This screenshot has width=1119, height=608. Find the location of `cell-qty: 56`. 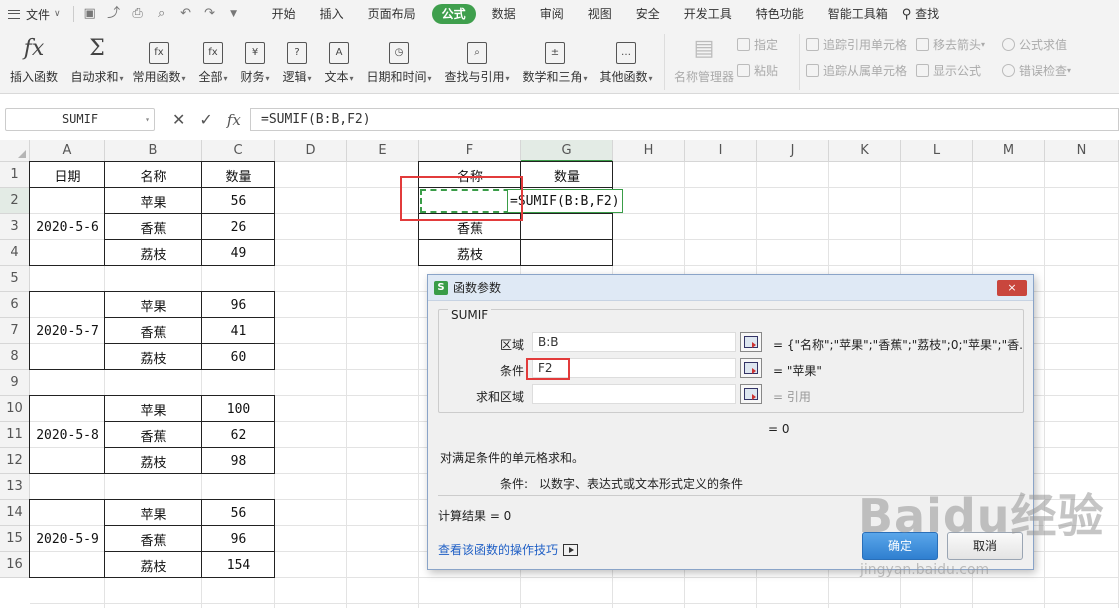

cell-qty: 56 is located at coordinates (238, 513).